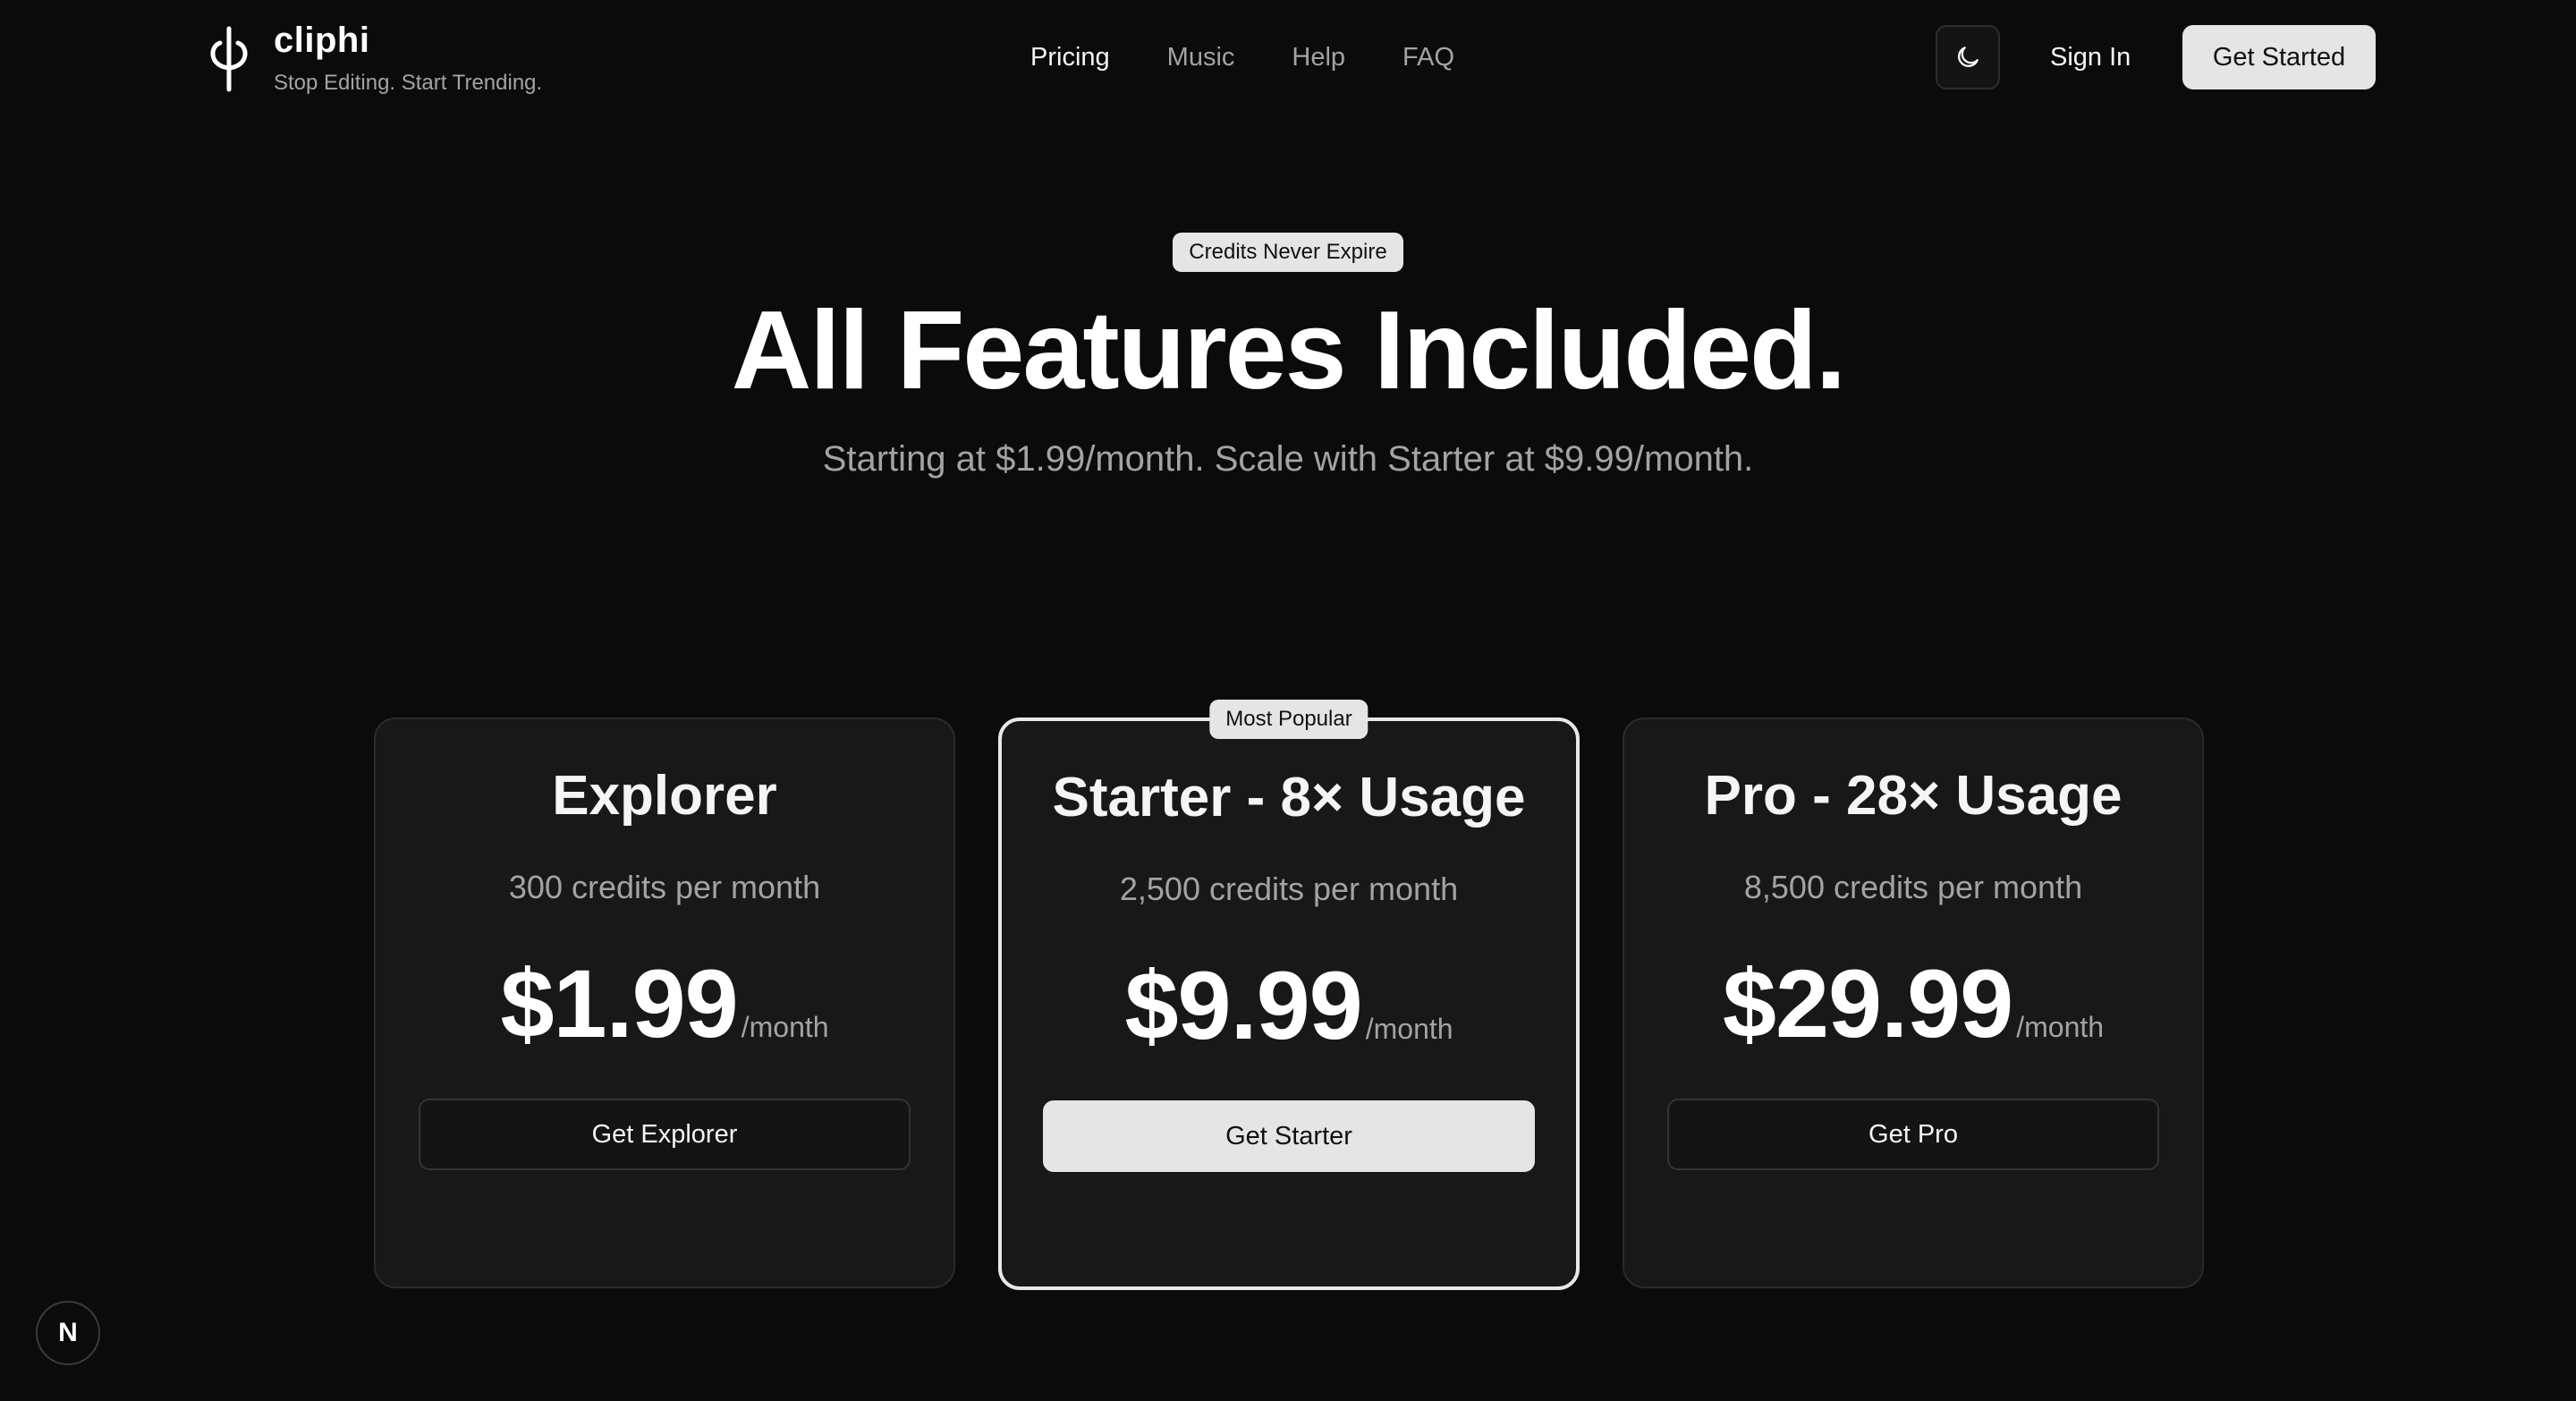  I want to click on get-started-button: Get Started, so click(2279, 57).